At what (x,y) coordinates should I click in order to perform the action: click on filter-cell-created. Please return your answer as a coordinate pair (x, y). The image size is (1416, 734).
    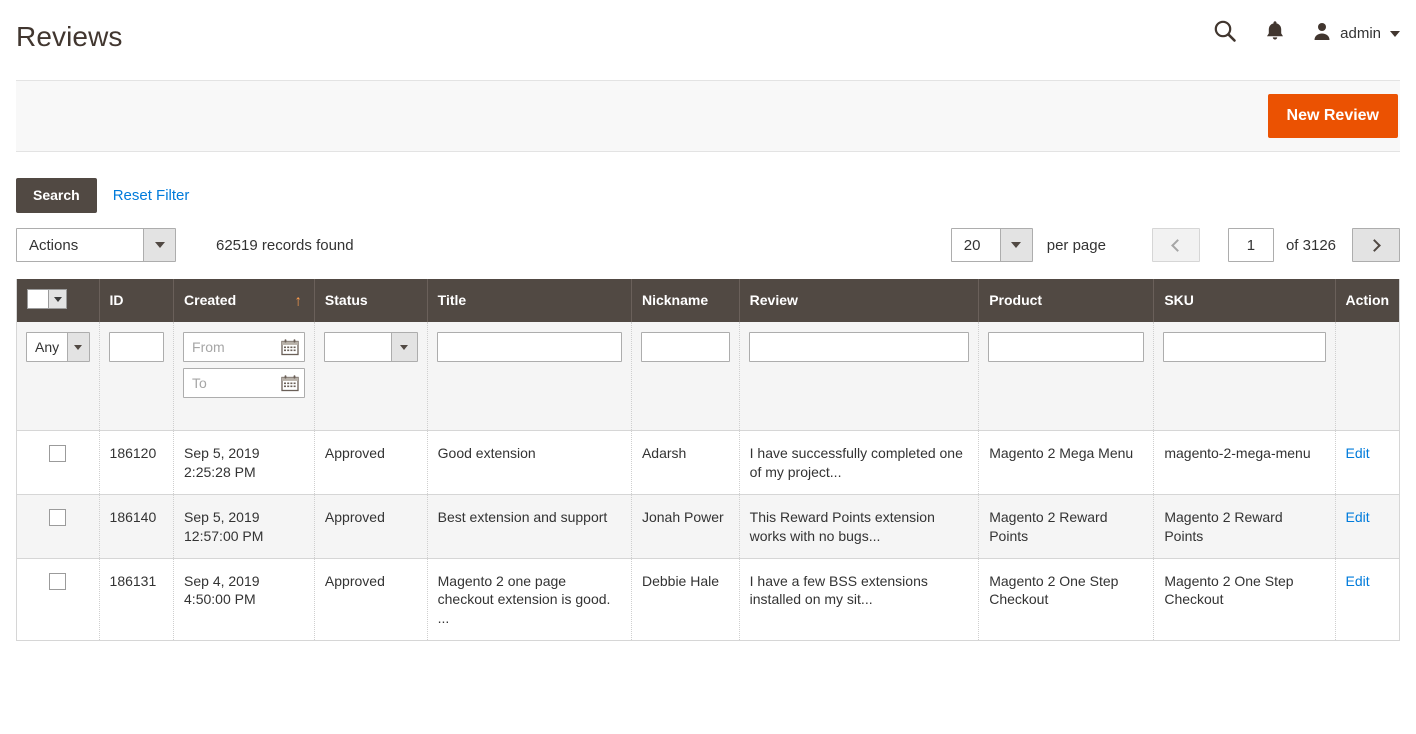
    Looking at the image, I should click on (244, 376).